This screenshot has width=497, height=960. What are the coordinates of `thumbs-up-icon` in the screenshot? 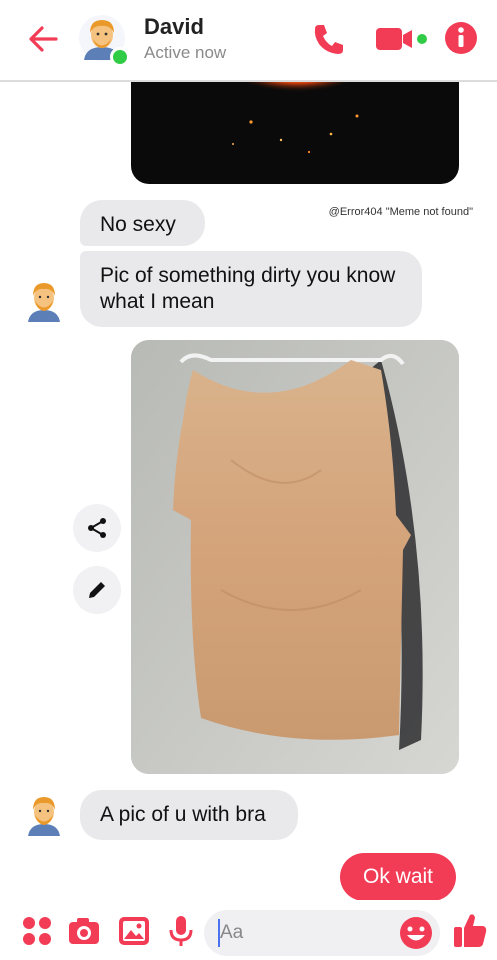 It's located at (470, 930).